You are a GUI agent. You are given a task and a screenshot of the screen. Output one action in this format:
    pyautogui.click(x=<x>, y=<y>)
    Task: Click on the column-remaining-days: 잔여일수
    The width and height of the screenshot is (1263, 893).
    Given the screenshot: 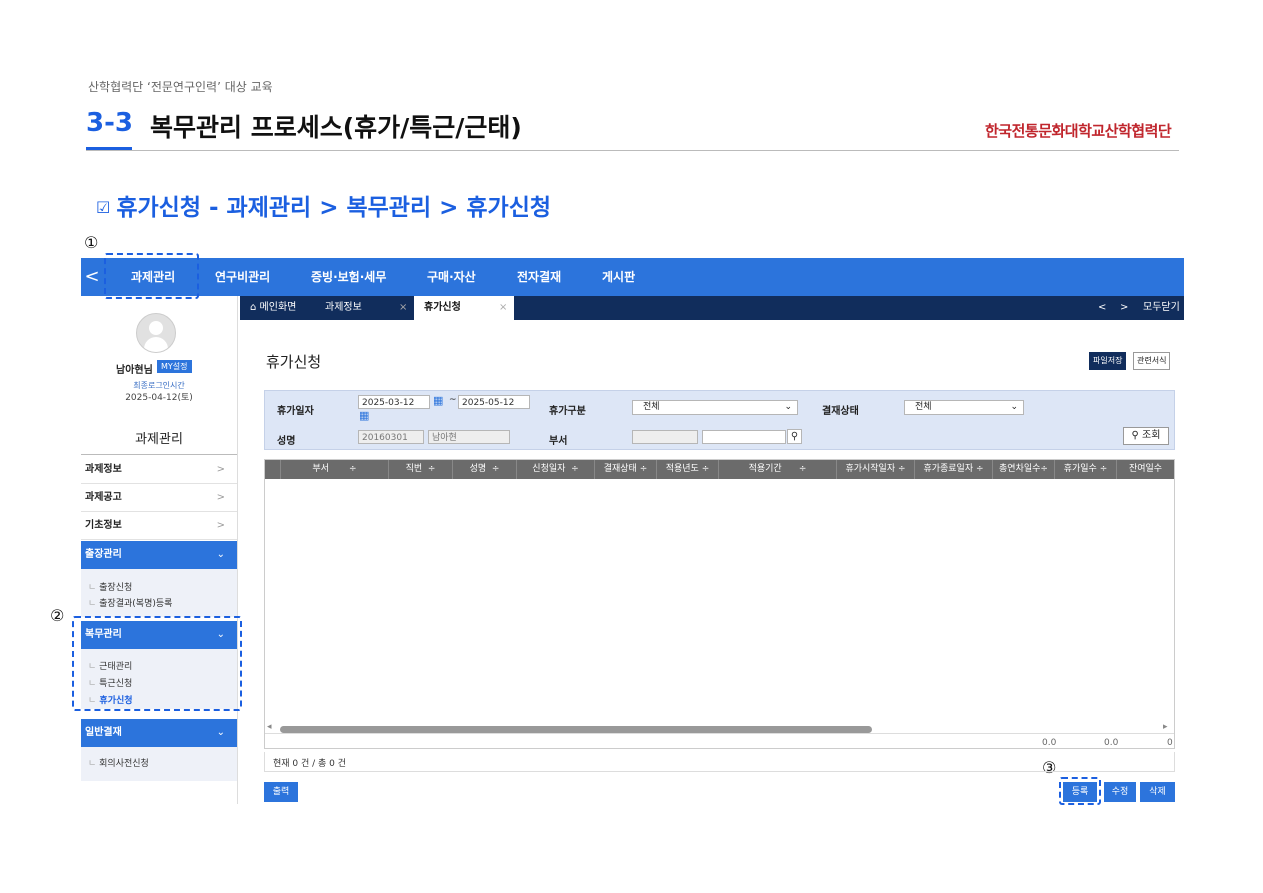 What is the action you would take?
    pyautogui.click(x=1145, y=469)
    